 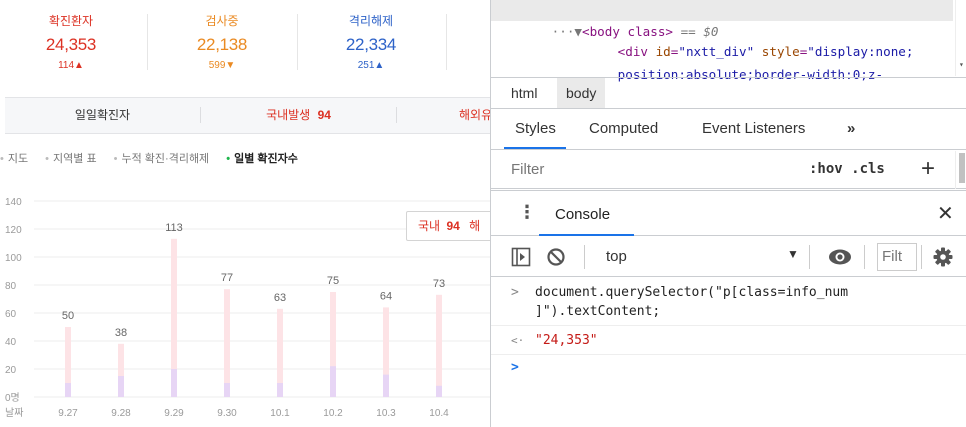 I want to click on console-divider, so click(x=728, y=354).